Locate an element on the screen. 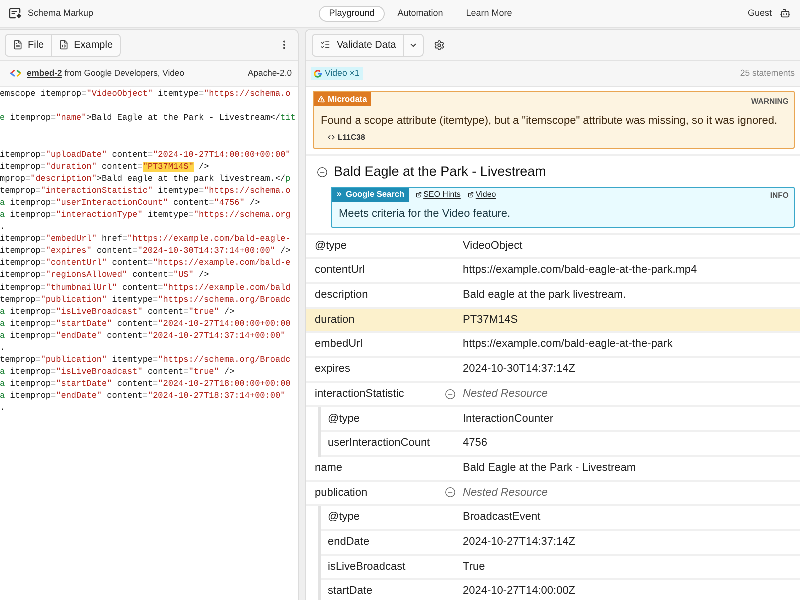  code-line: a itemprop="interactionType" itemtype="https://schema.org is located at coordinates (145, 214).